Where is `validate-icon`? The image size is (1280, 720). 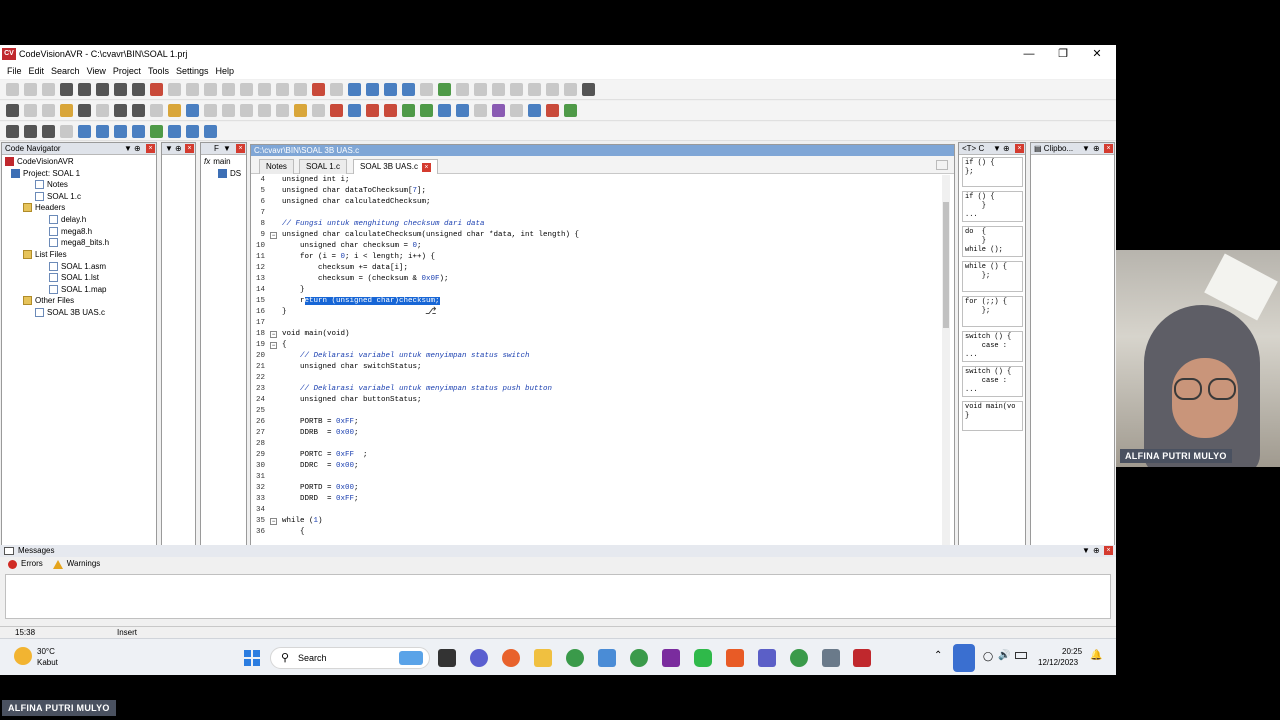 validate-icon is located at coordinates (462, 110).